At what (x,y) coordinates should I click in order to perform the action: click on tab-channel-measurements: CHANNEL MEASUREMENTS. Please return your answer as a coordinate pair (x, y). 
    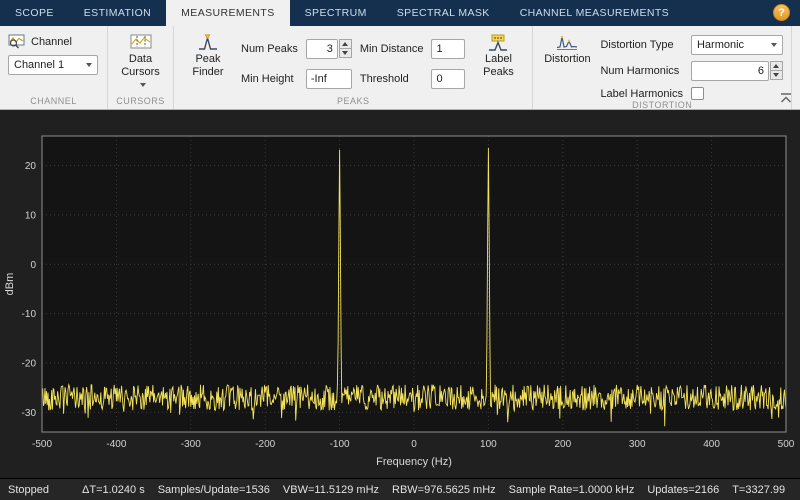
    Looking at the image, I should click on (594, 13).